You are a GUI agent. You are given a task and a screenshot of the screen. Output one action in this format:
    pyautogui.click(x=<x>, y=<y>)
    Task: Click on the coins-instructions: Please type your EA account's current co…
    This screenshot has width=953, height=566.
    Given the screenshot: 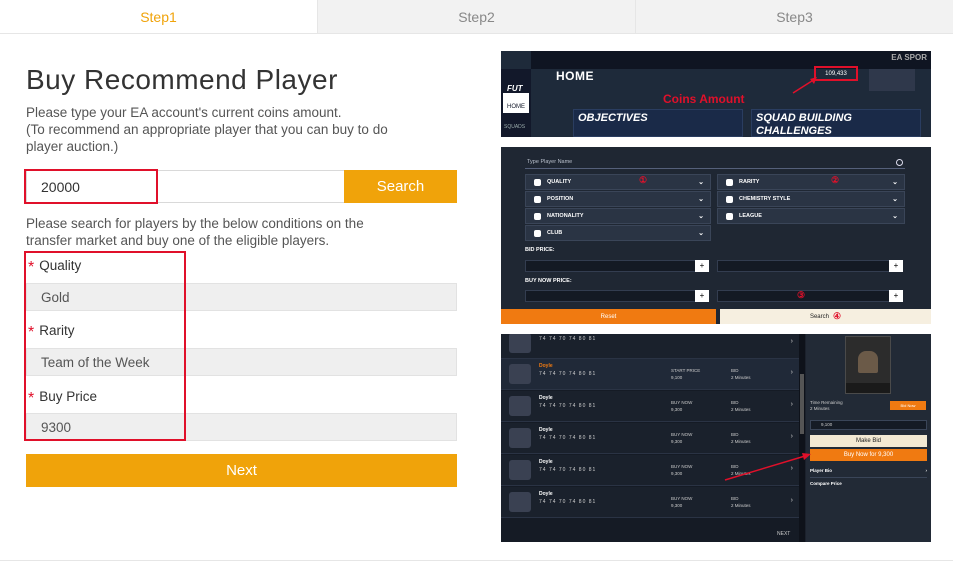 What is the action you would take?
    pyautogui.click(x=207, y=129)
    